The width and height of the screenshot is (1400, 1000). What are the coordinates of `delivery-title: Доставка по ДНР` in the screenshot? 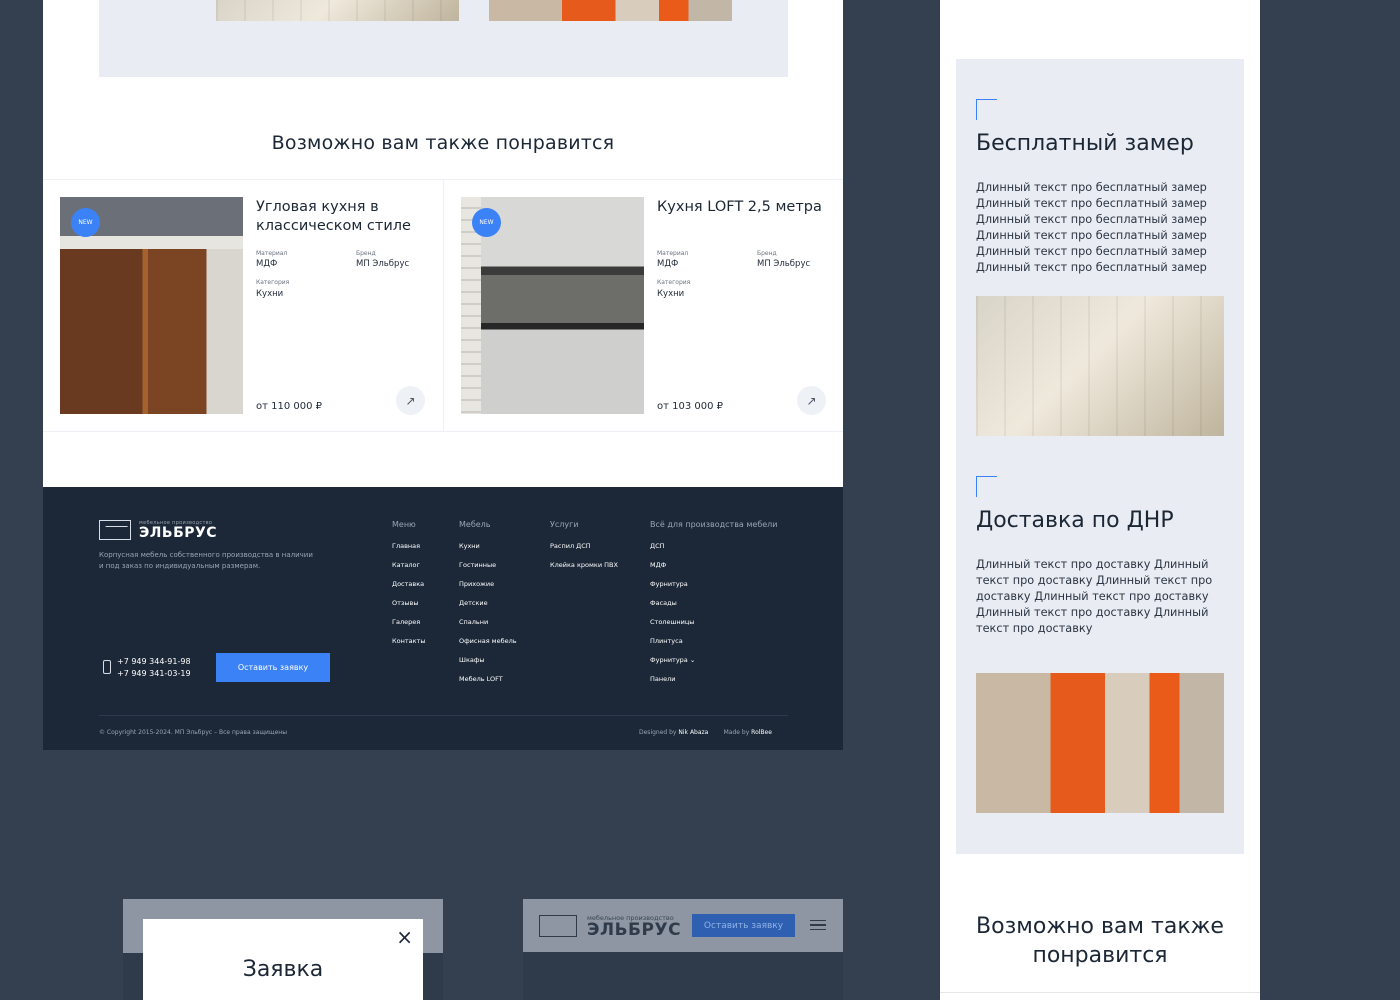 It's located at (1075, 520).